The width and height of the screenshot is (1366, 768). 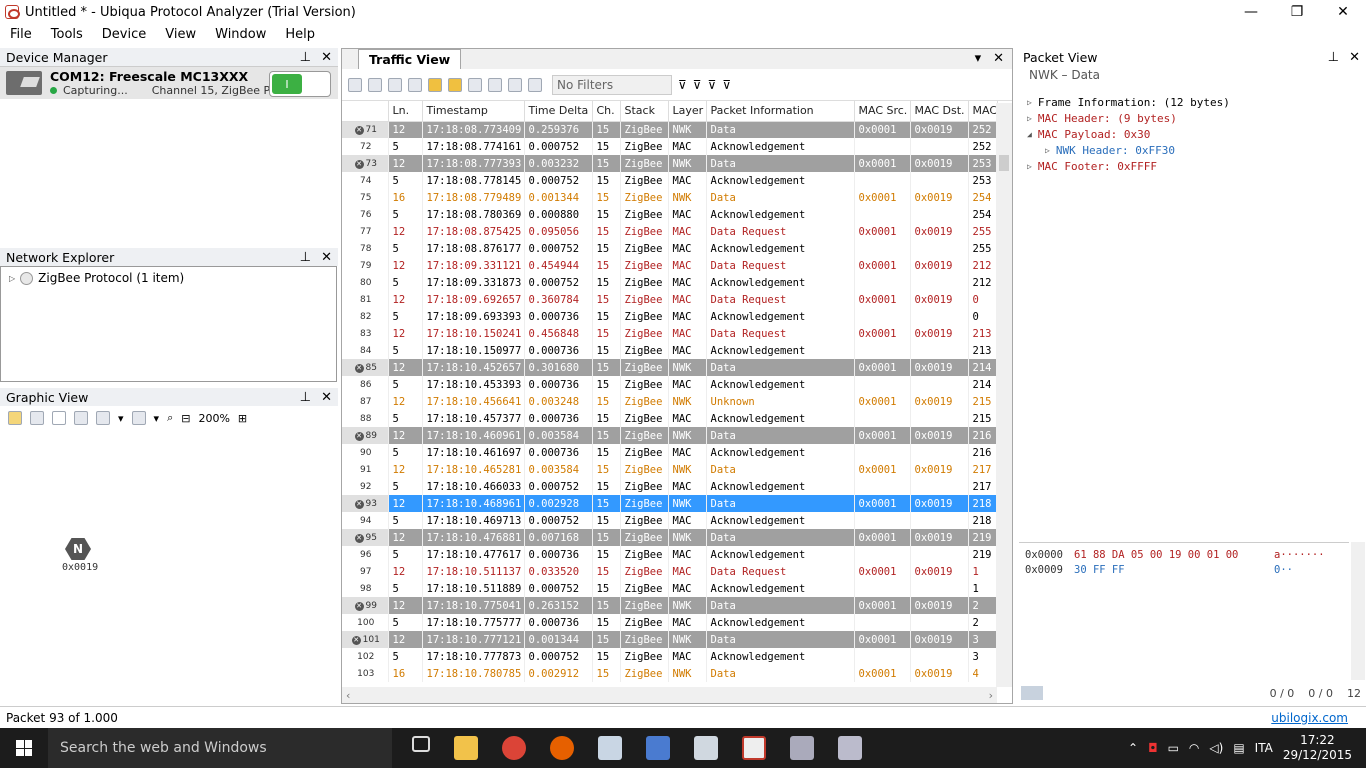 I want to click on hex-scrollbar, so click(x=1358, y=611).